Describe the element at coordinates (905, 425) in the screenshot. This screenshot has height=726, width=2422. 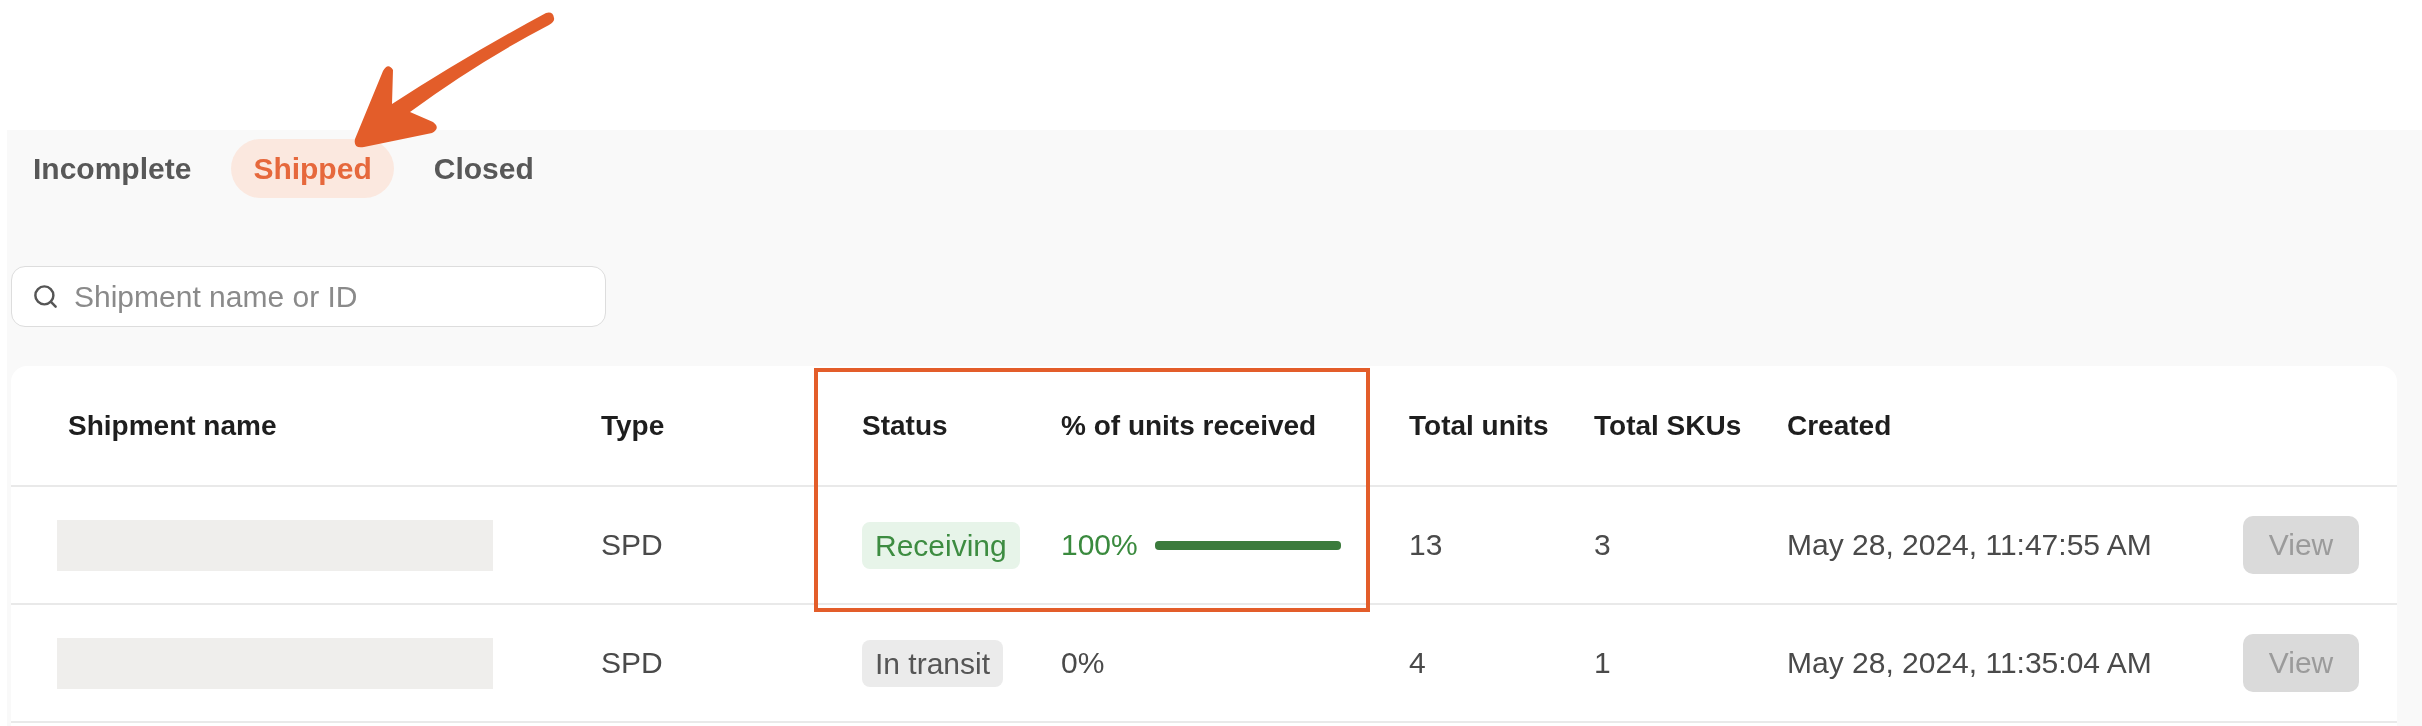
I see `column-header: Status` at that location.